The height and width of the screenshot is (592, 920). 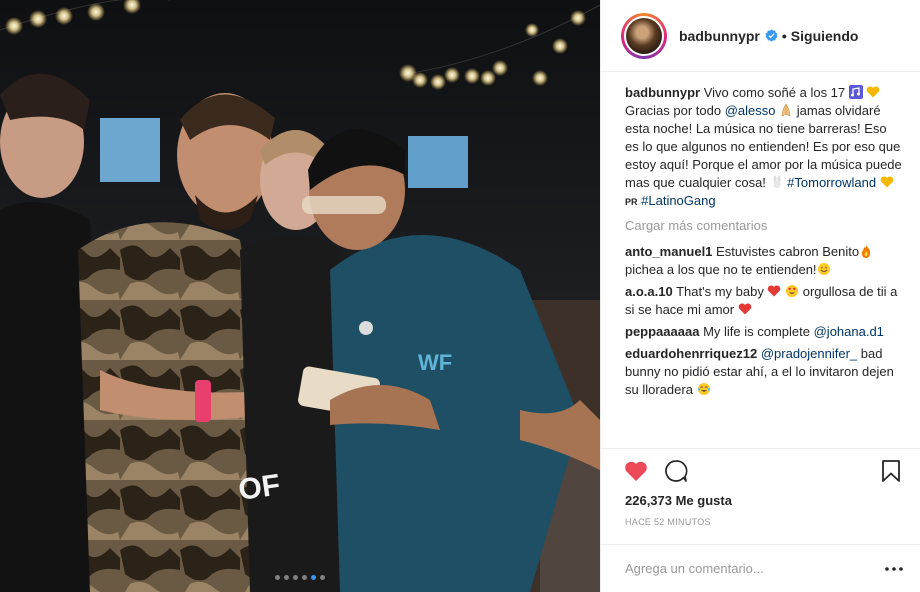 I want to click on rabbit-icon, so click(x=776, y=182).